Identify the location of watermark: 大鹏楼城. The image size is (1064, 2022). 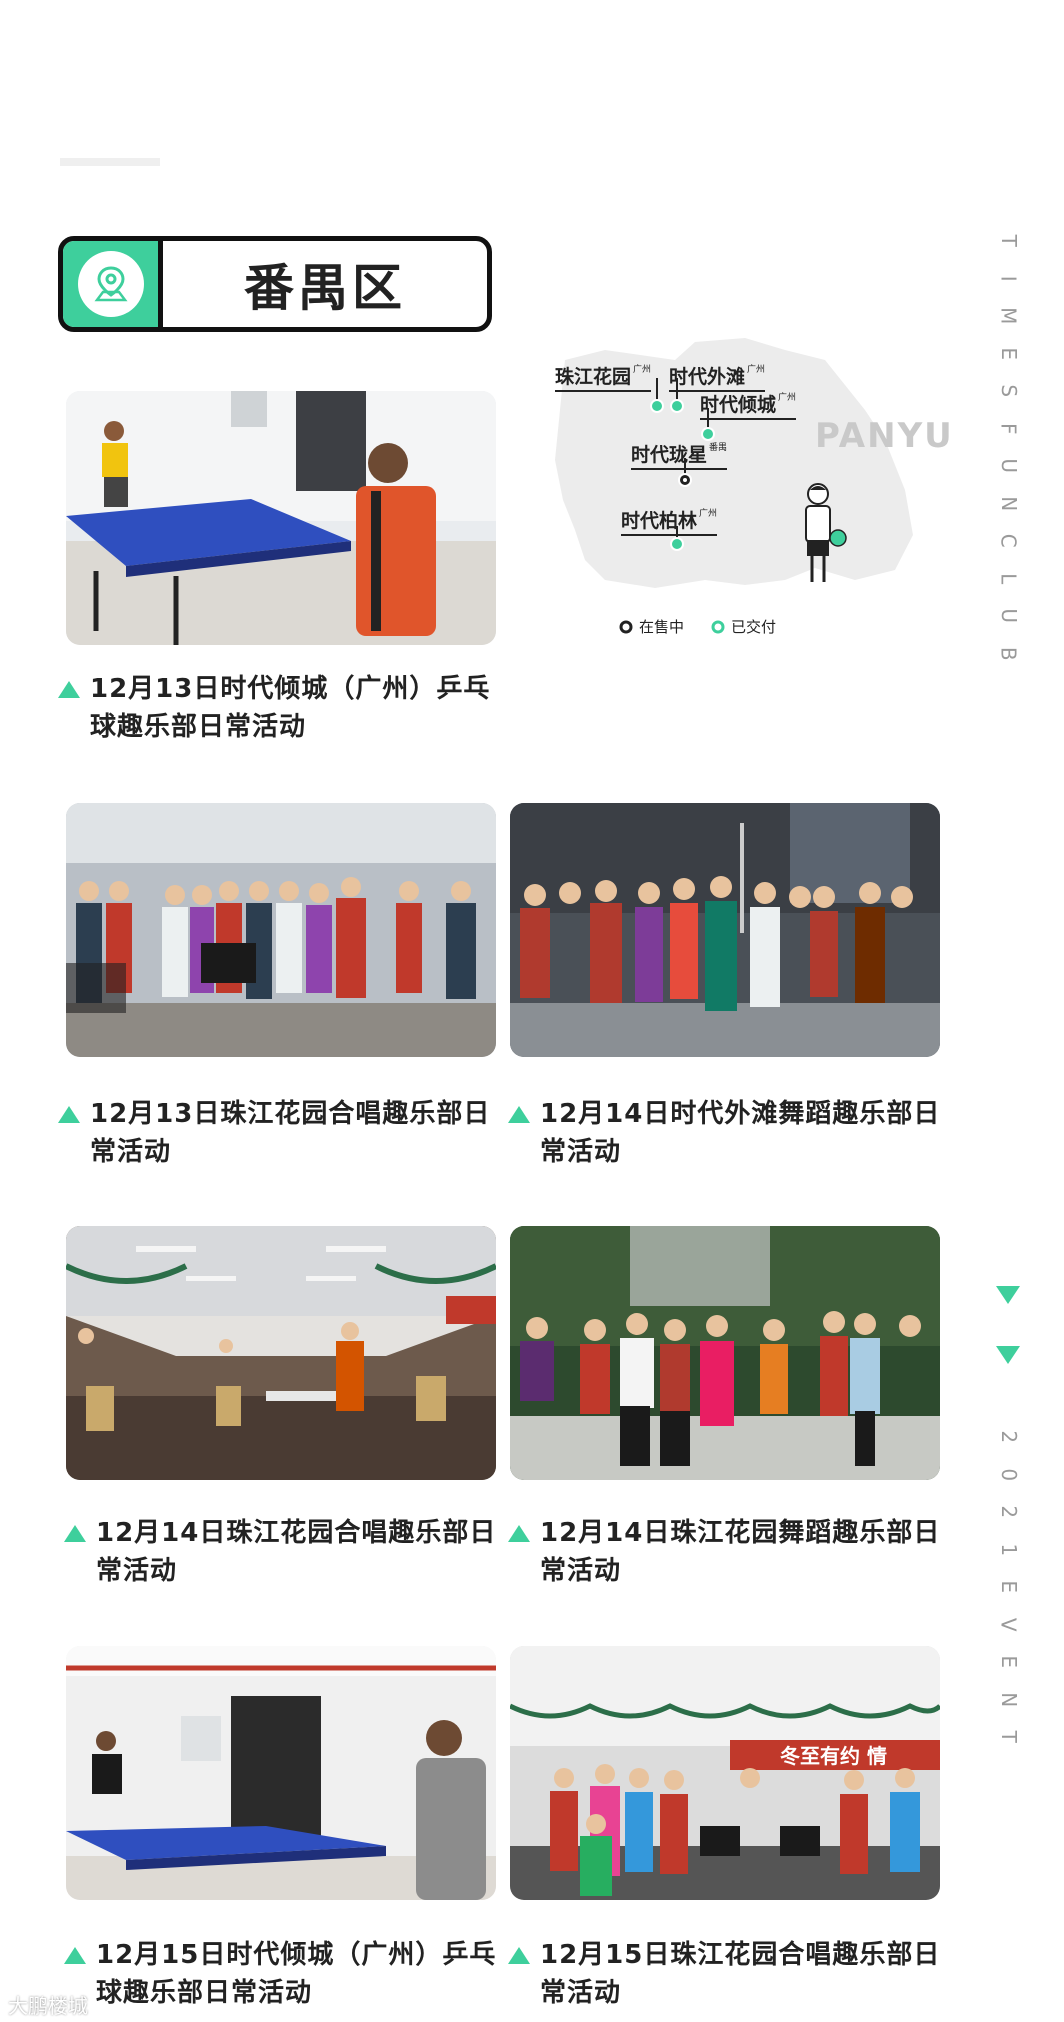
(48, 2006).